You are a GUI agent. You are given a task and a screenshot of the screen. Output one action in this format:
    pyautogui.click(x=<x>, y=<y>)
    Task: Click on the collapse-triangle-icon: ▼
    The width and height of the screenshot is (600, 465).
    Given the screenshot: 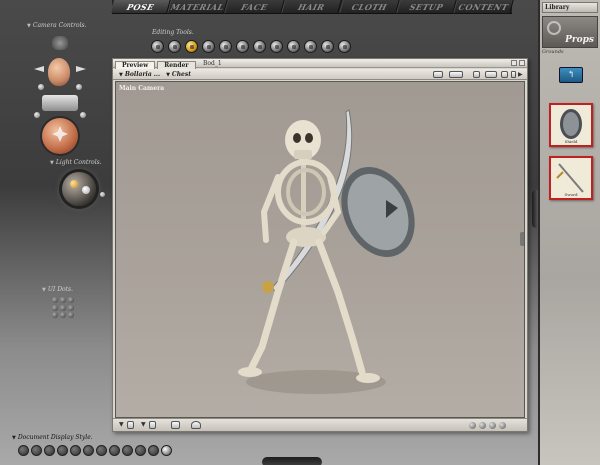 What is the action you would take?
    pyautogui.click(x=14, y=438)
    